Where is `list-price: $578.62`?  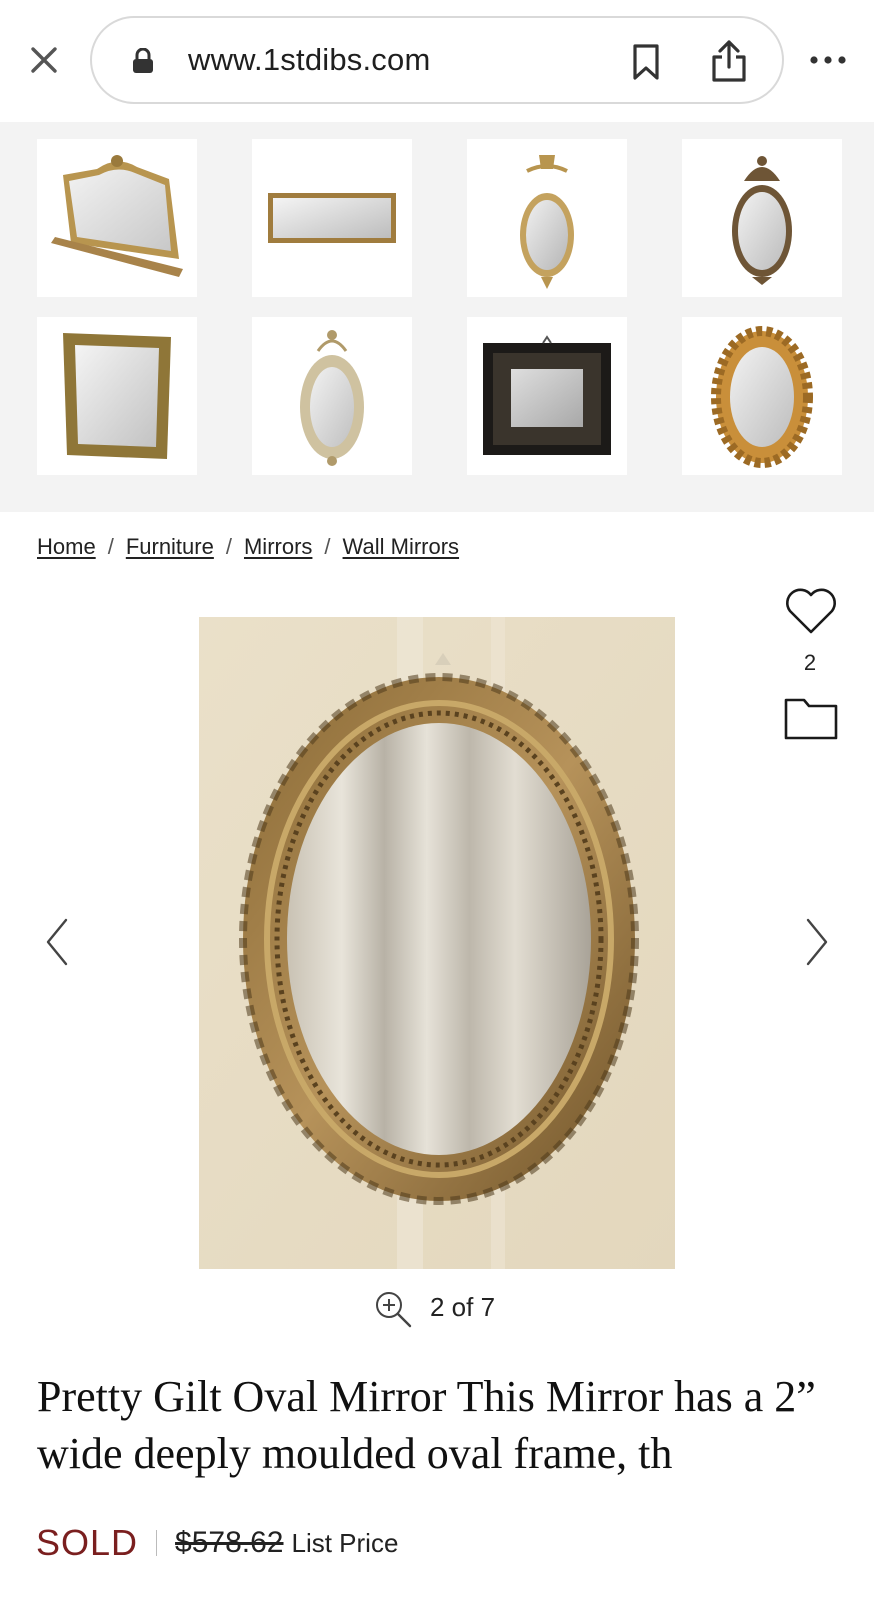 list-price: $578.62 is located at coordinates (229, 1542).